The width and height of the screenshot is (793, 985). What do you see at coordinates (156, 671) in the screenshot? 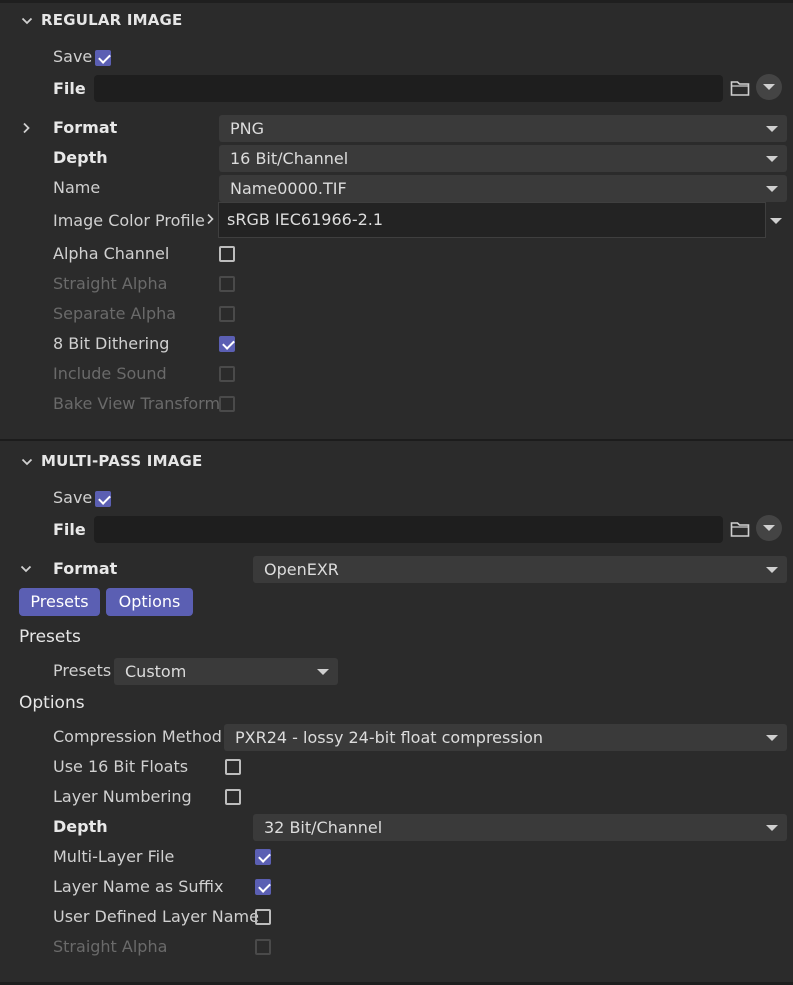
I see `presets-value: Custom` at bounding box center [156, 671].